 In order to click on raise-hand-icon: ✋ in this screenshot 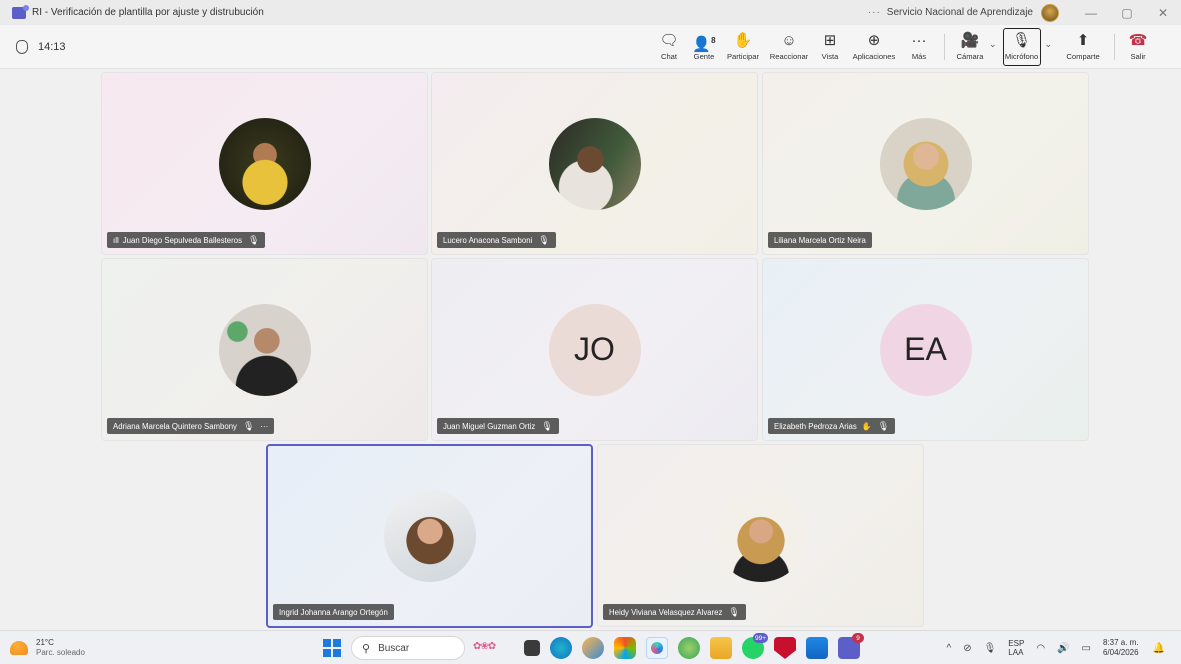, I will do `click(743, 40)`.